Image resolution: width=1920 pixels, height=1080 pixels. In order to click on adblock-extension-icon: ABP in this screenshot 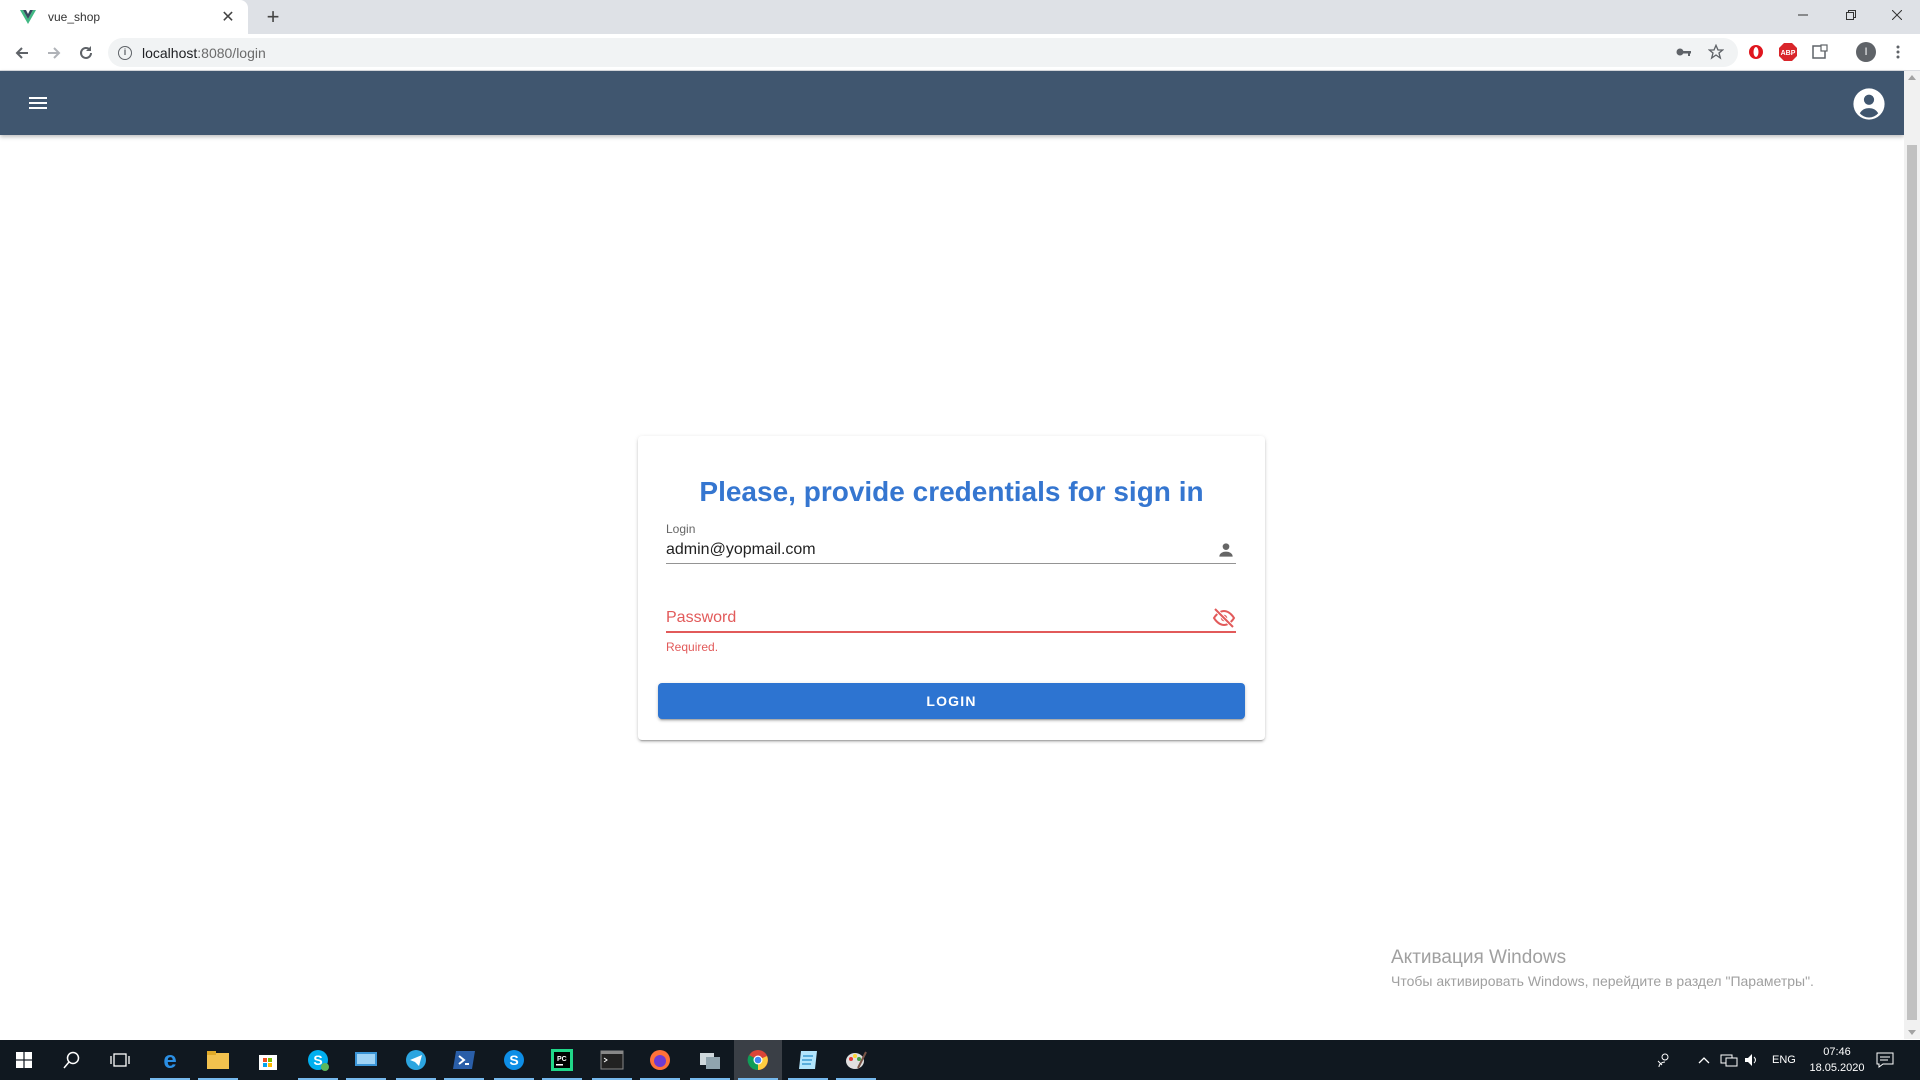, I will do `click(1788, 52)`.